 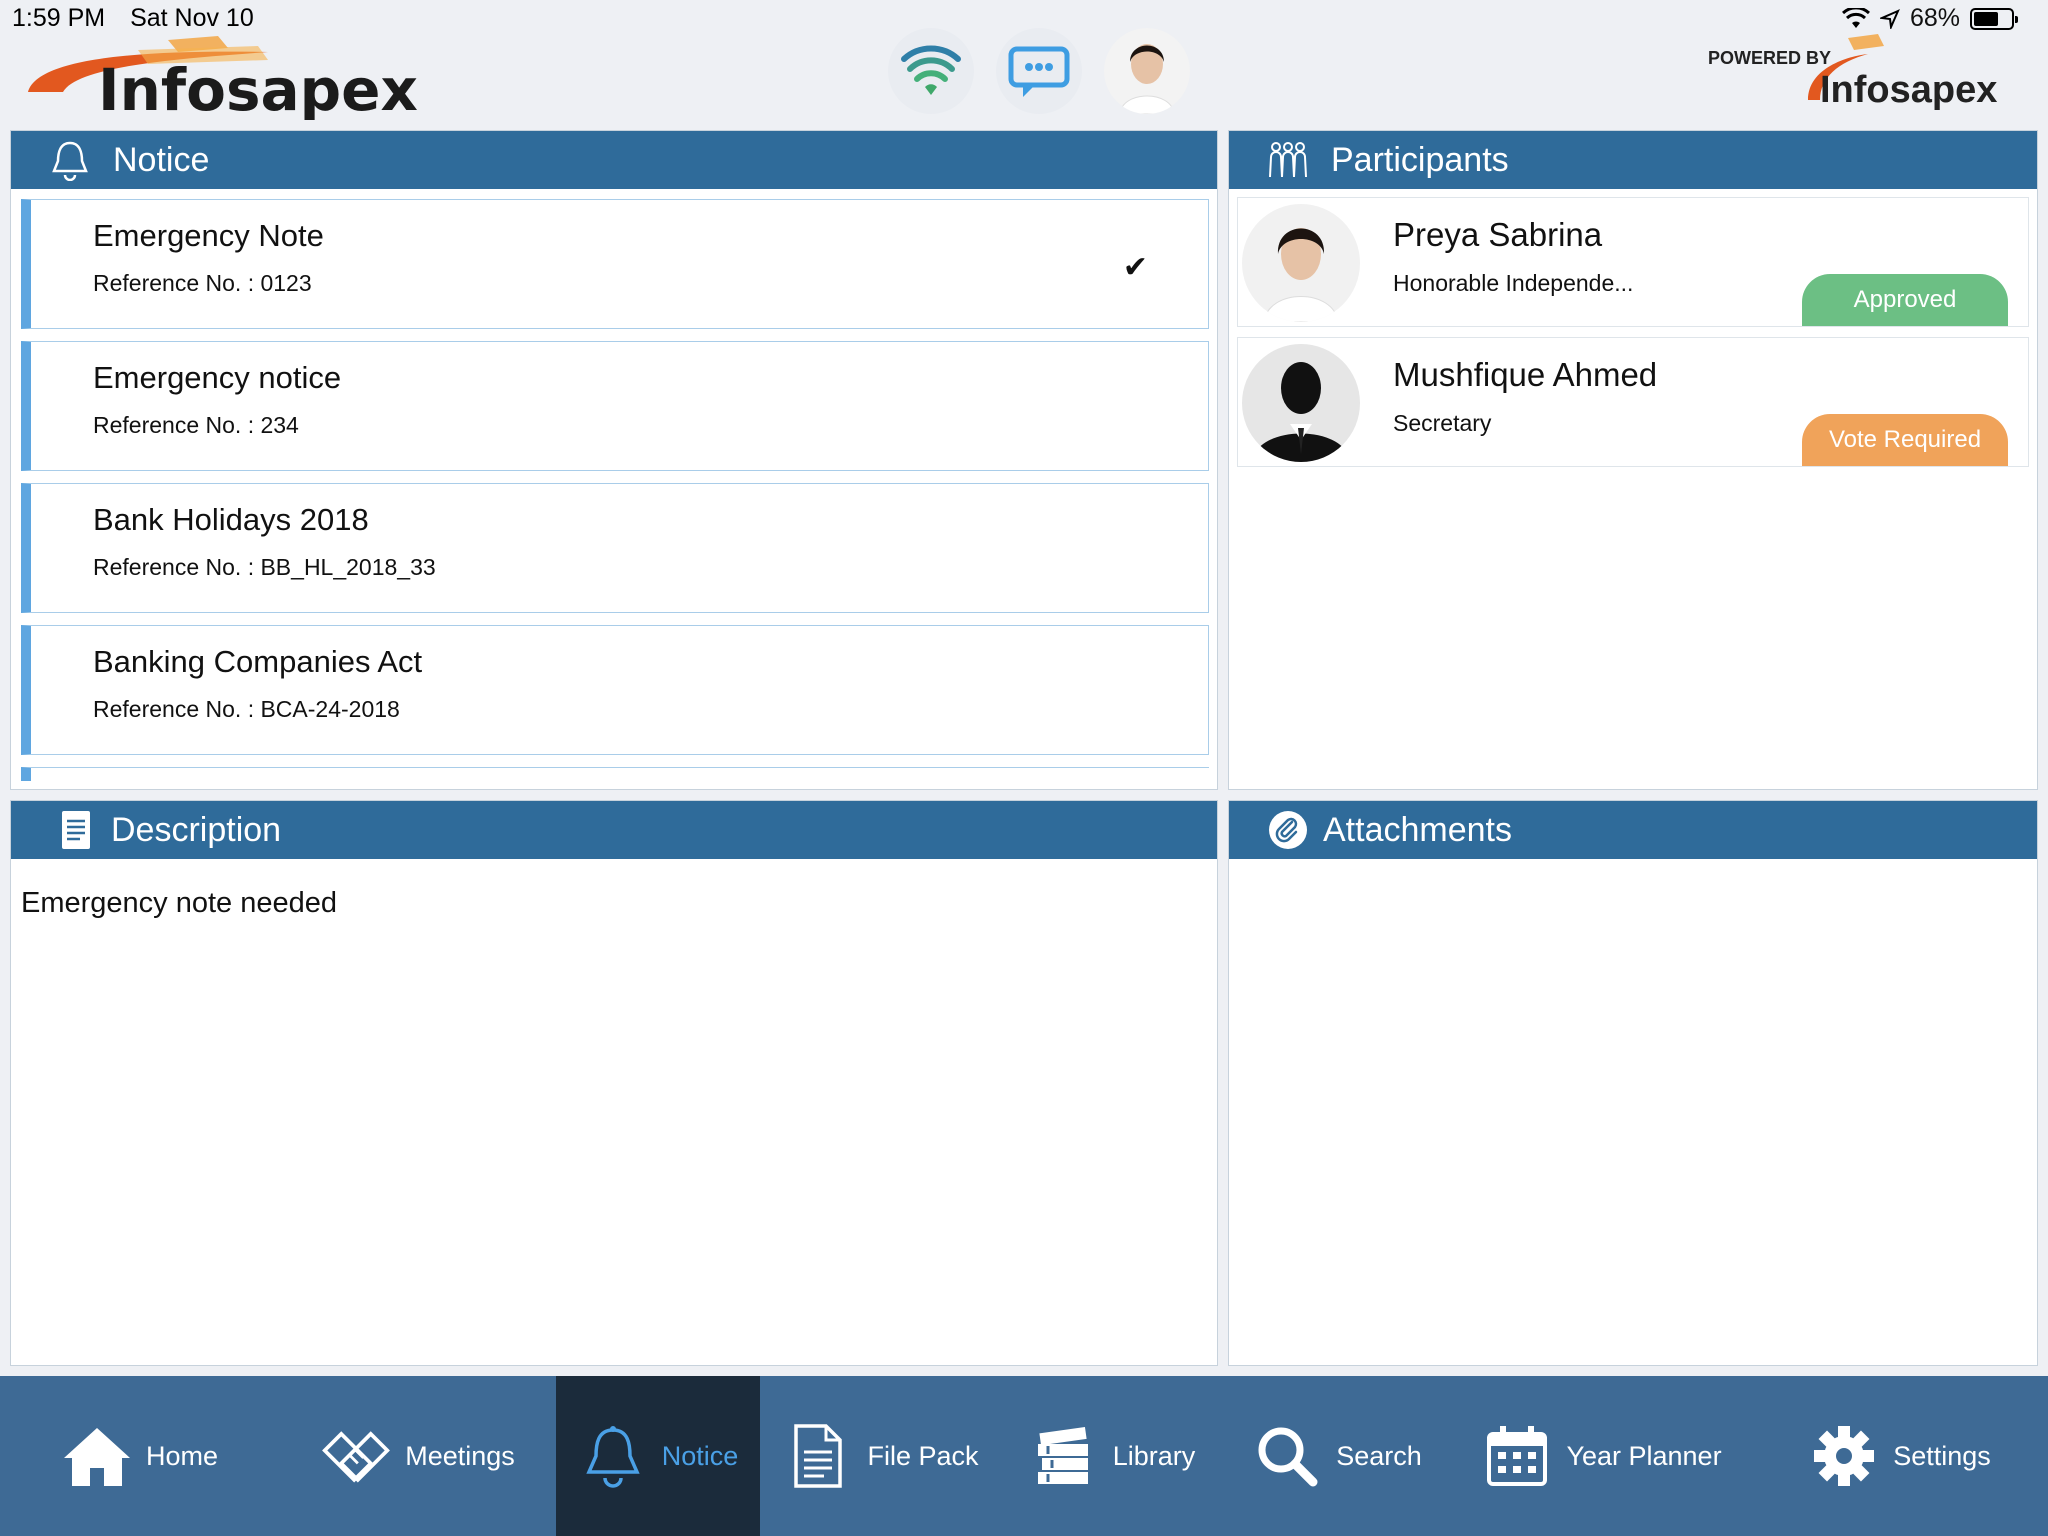 I want to click on handshake-icon, so click(x=356, y=1456).